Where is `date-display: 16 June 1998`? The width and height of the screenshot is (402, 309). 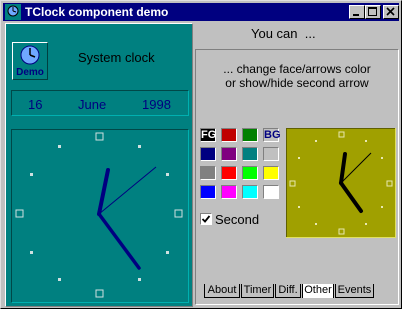 date-display: 16 June 1998 is located at coordinates (100, 103).